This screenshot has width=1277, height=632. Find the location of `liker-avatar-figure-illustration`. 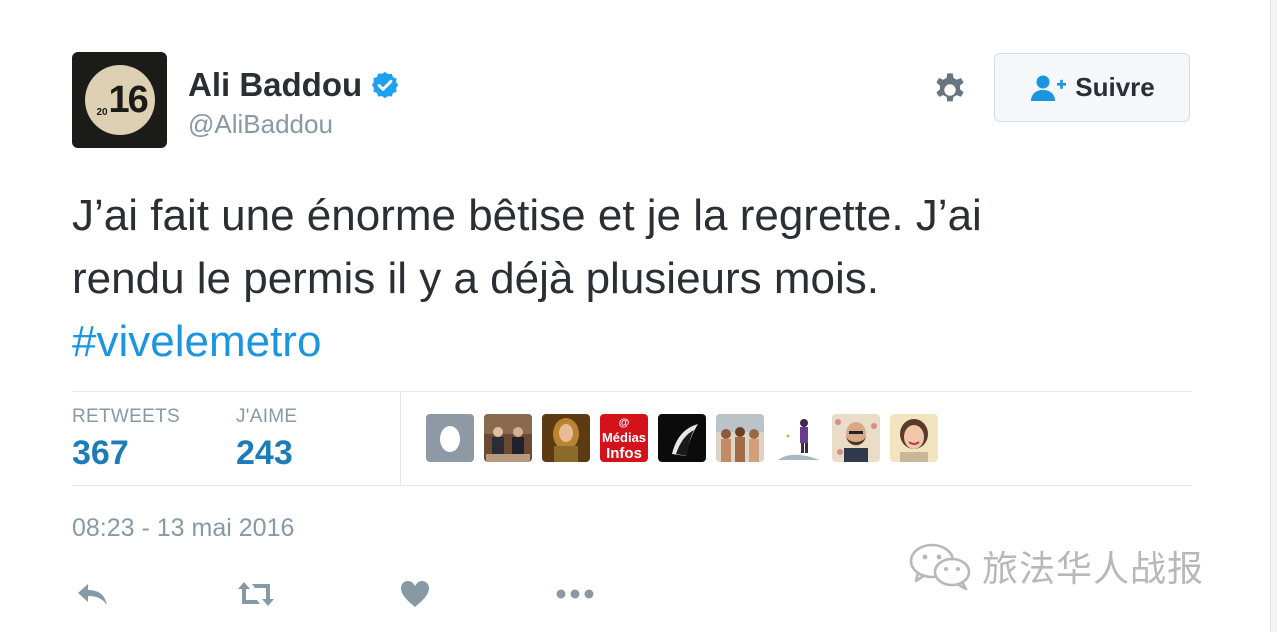

liker-avatar-figure-illustration is located at coordinates (798, 438).